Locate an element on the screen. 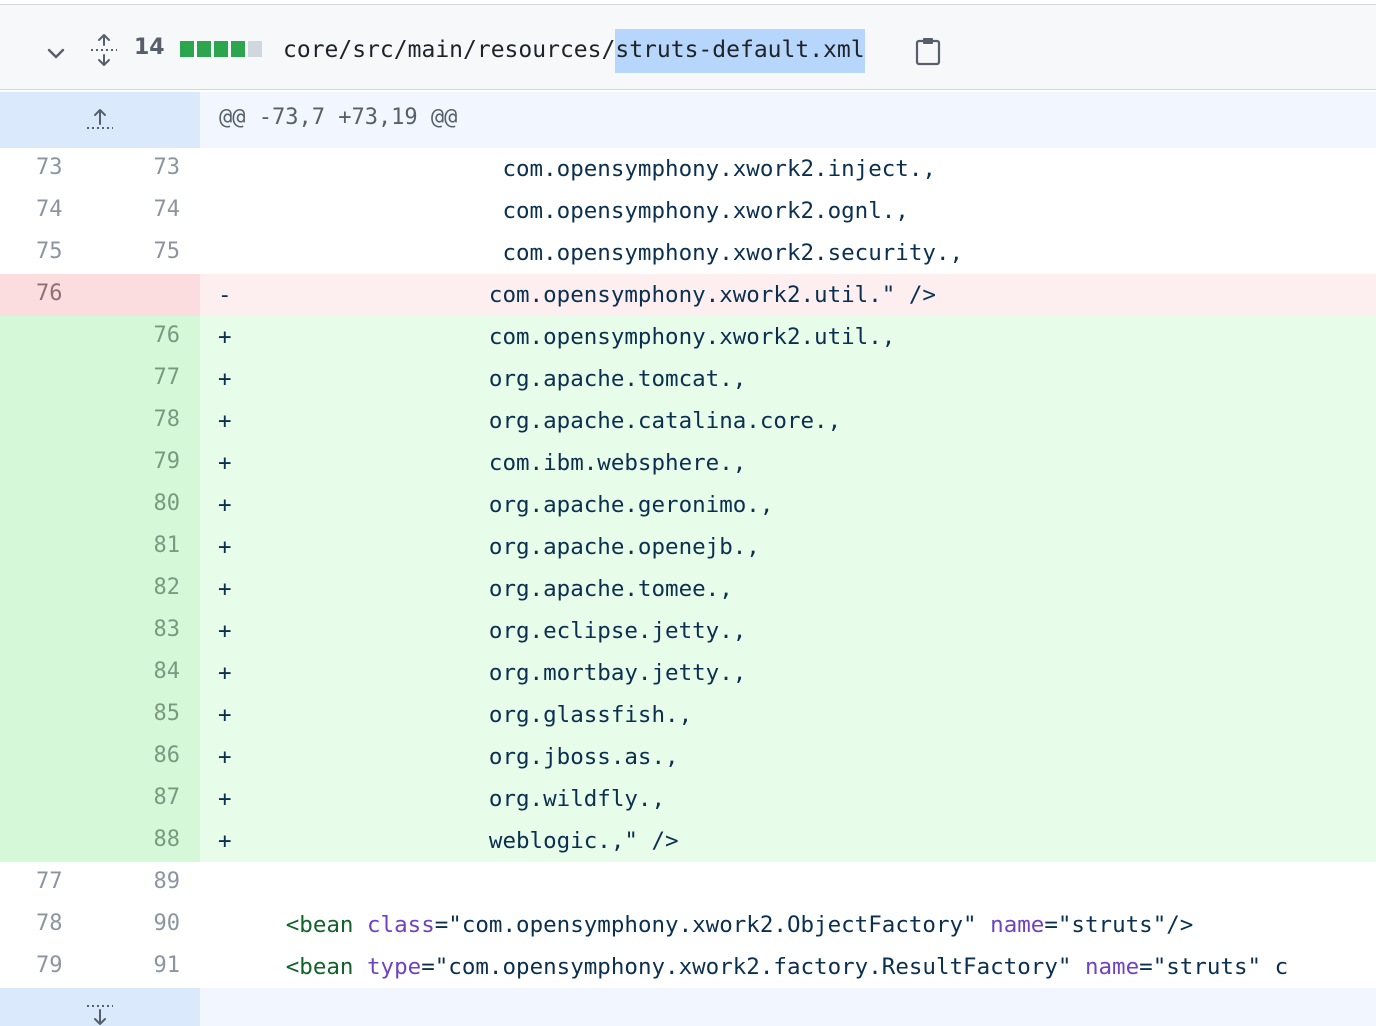 The height and width of the screenshot is (1026, 1376). diff-line: 79 + com.ibm.websphere., is located at coordinates (688, 463).